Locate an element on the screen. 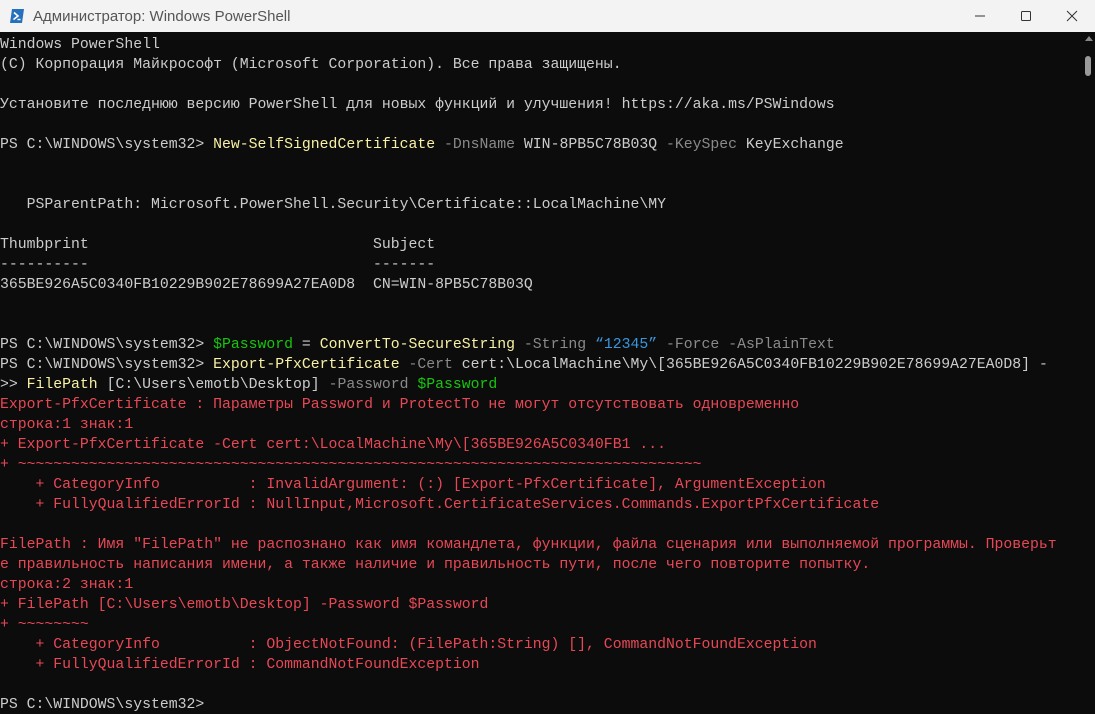 Image resolution: width=1095 pixels, height=714 pixels. console-text: New-SelfSignedCertificate is located at coordinates (324, 145).